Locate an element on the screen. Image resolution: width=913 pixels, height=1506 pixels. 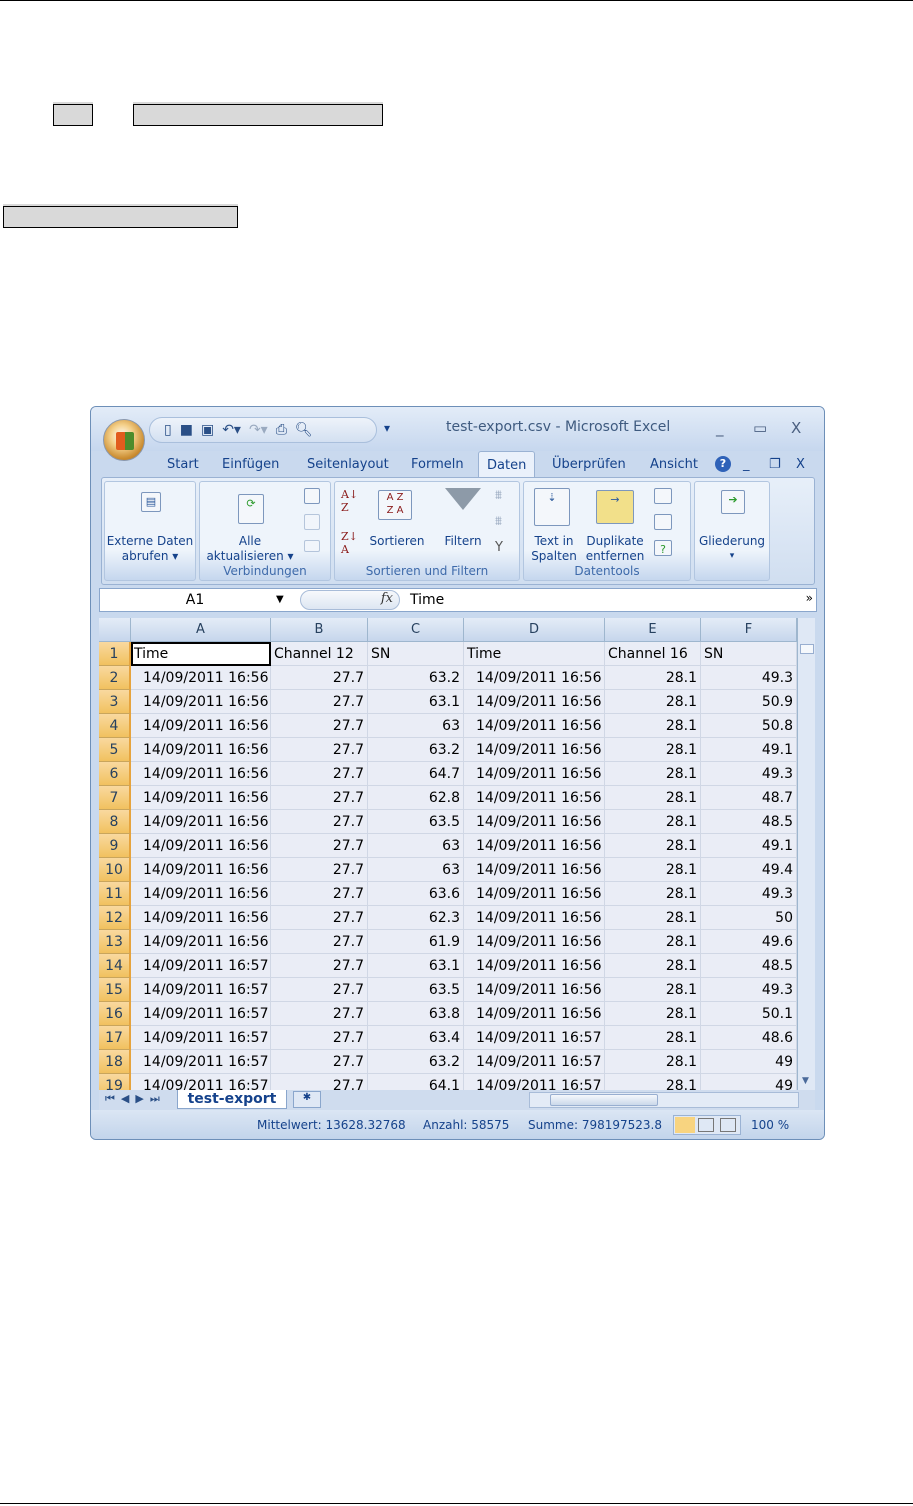
cell: 48.6 is located at coordinates (749, 1038).